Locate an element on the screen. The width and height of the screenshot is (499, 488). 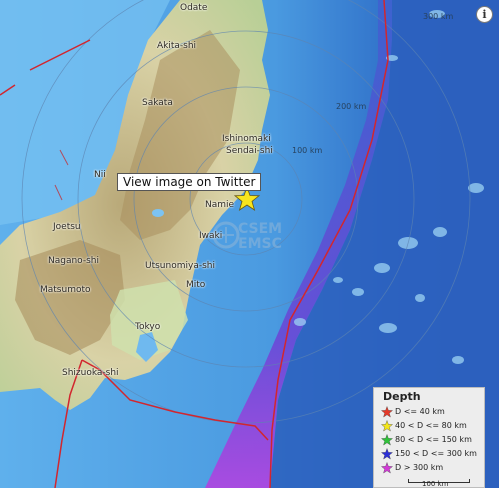
ring-label-200km: 200 km is located at coordinates (351, 106).